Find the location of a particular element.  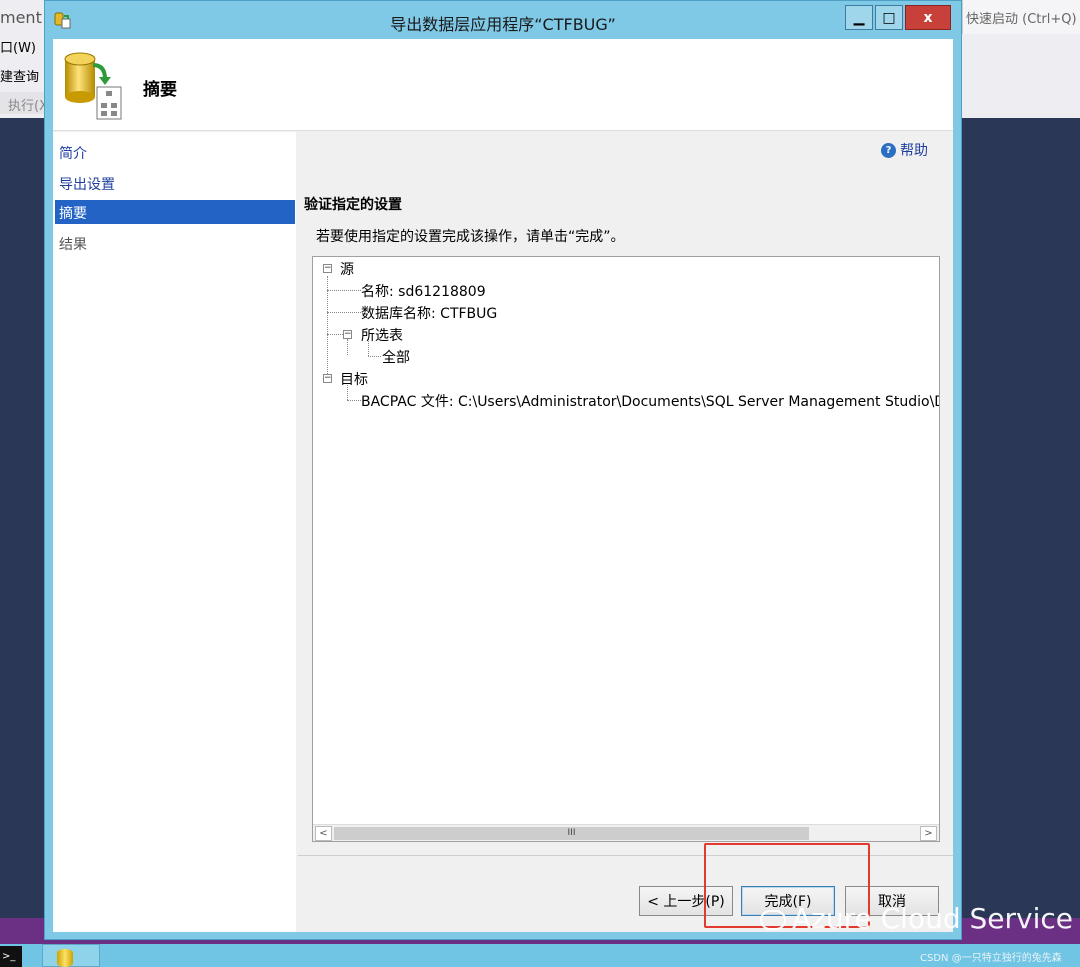

background-execute-button: 执行(X is located at coordinates (22, 103).